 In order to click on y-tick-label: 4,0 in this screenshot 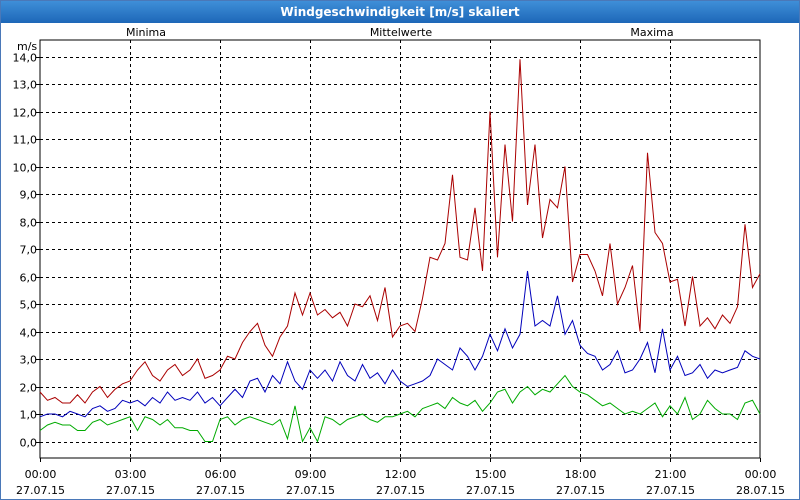, I will do `click(29, 333)`.